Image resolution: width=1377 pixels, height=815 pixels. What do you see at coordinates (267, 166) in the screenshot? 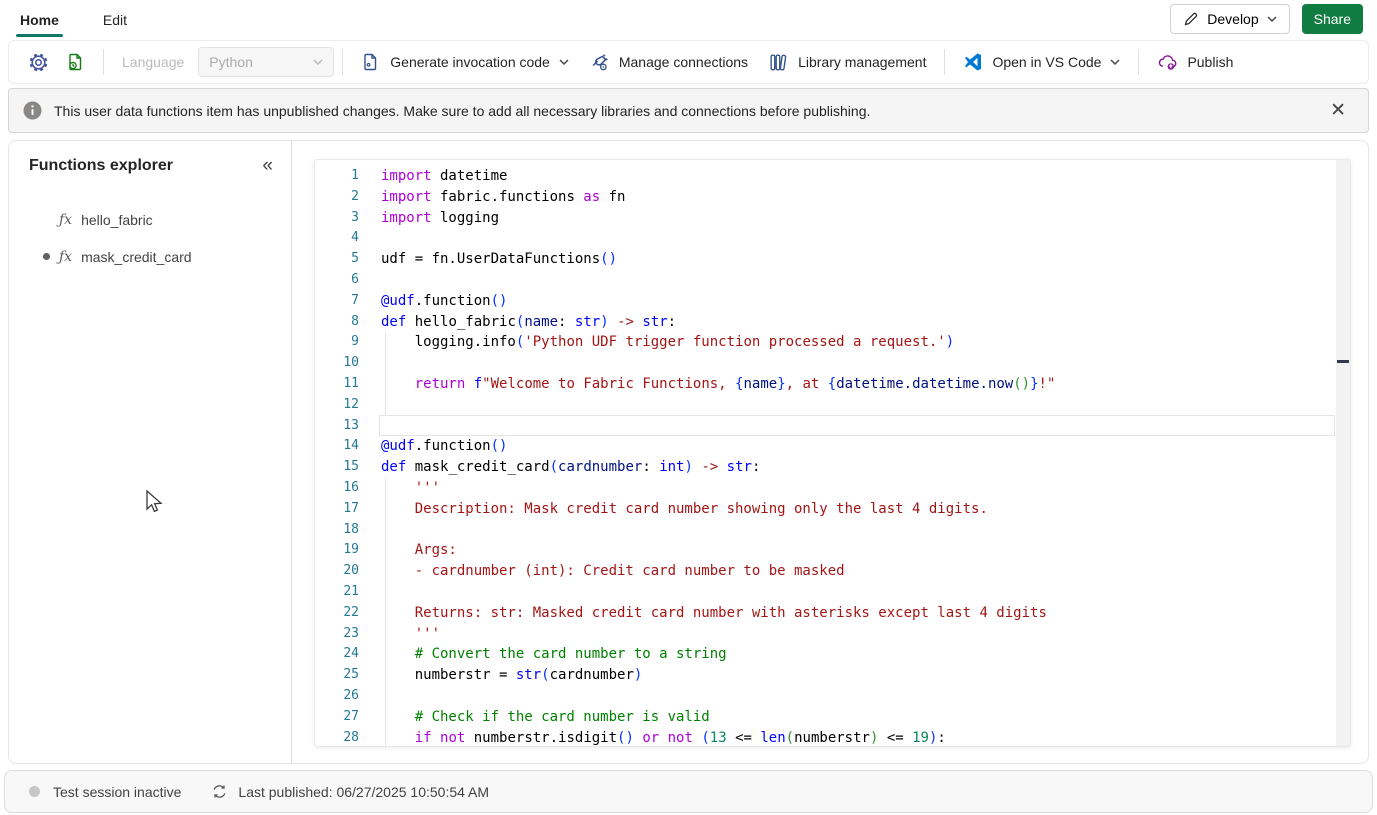
I see `collapse-panel-icon: «` at bounding box center [267, 166].